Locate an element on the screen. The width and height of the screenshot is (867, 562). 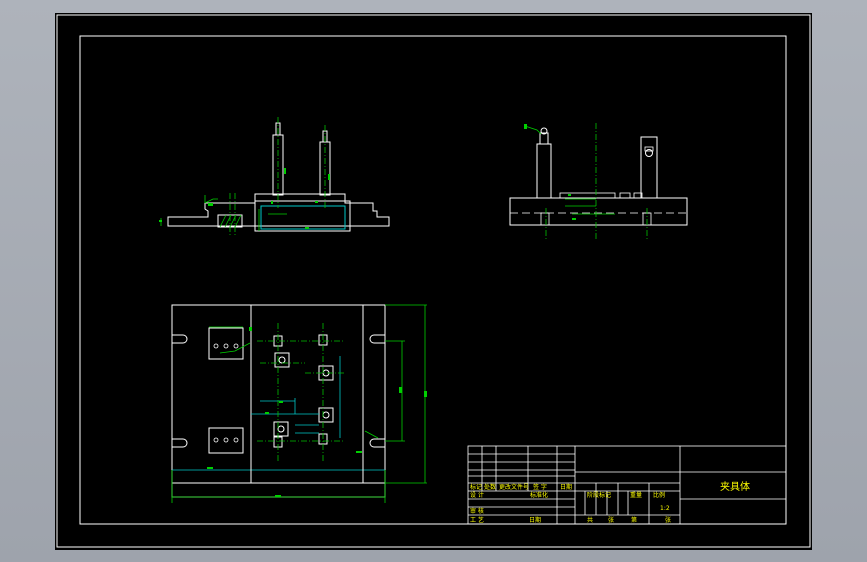
front-base-outline is located at coordinates (278, 210).